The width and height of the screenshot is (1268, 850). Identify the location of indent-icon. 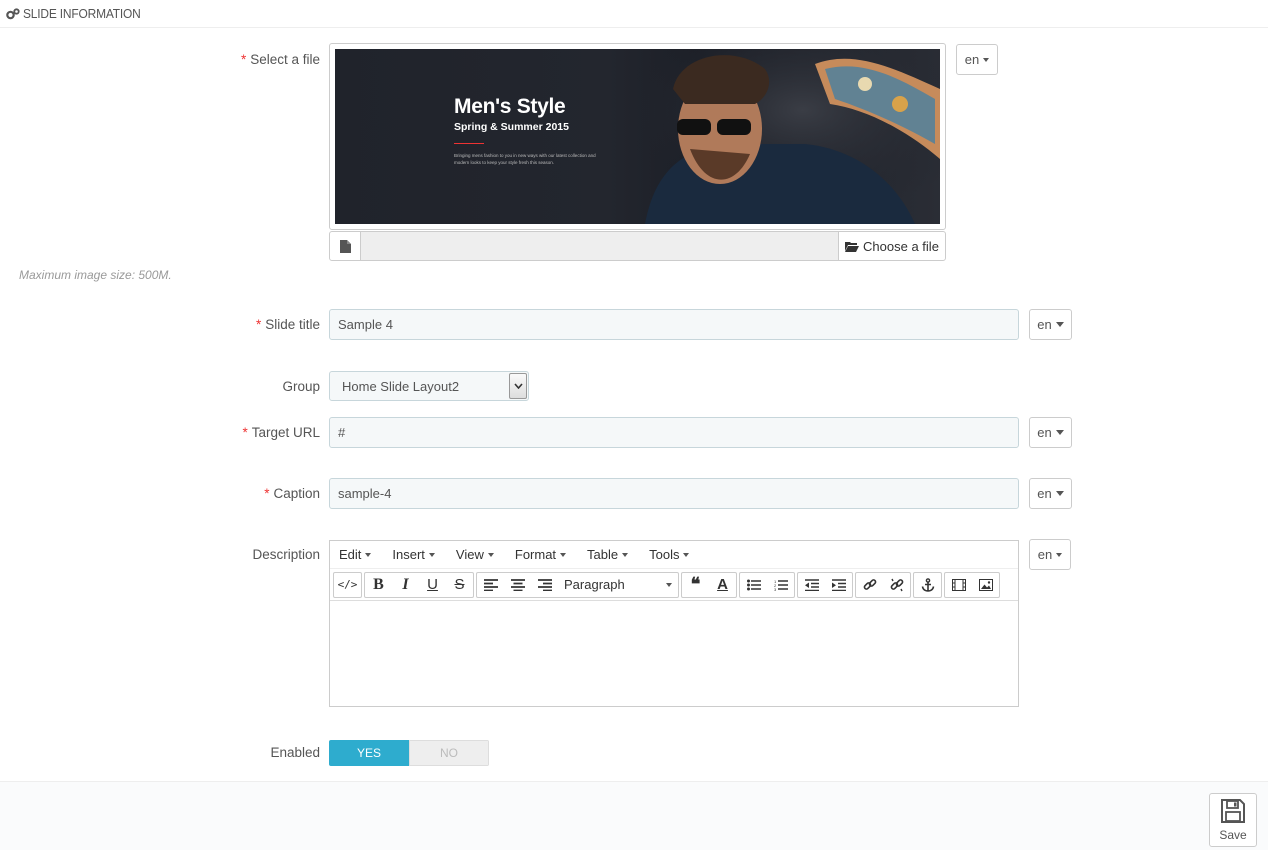
(838, 585).